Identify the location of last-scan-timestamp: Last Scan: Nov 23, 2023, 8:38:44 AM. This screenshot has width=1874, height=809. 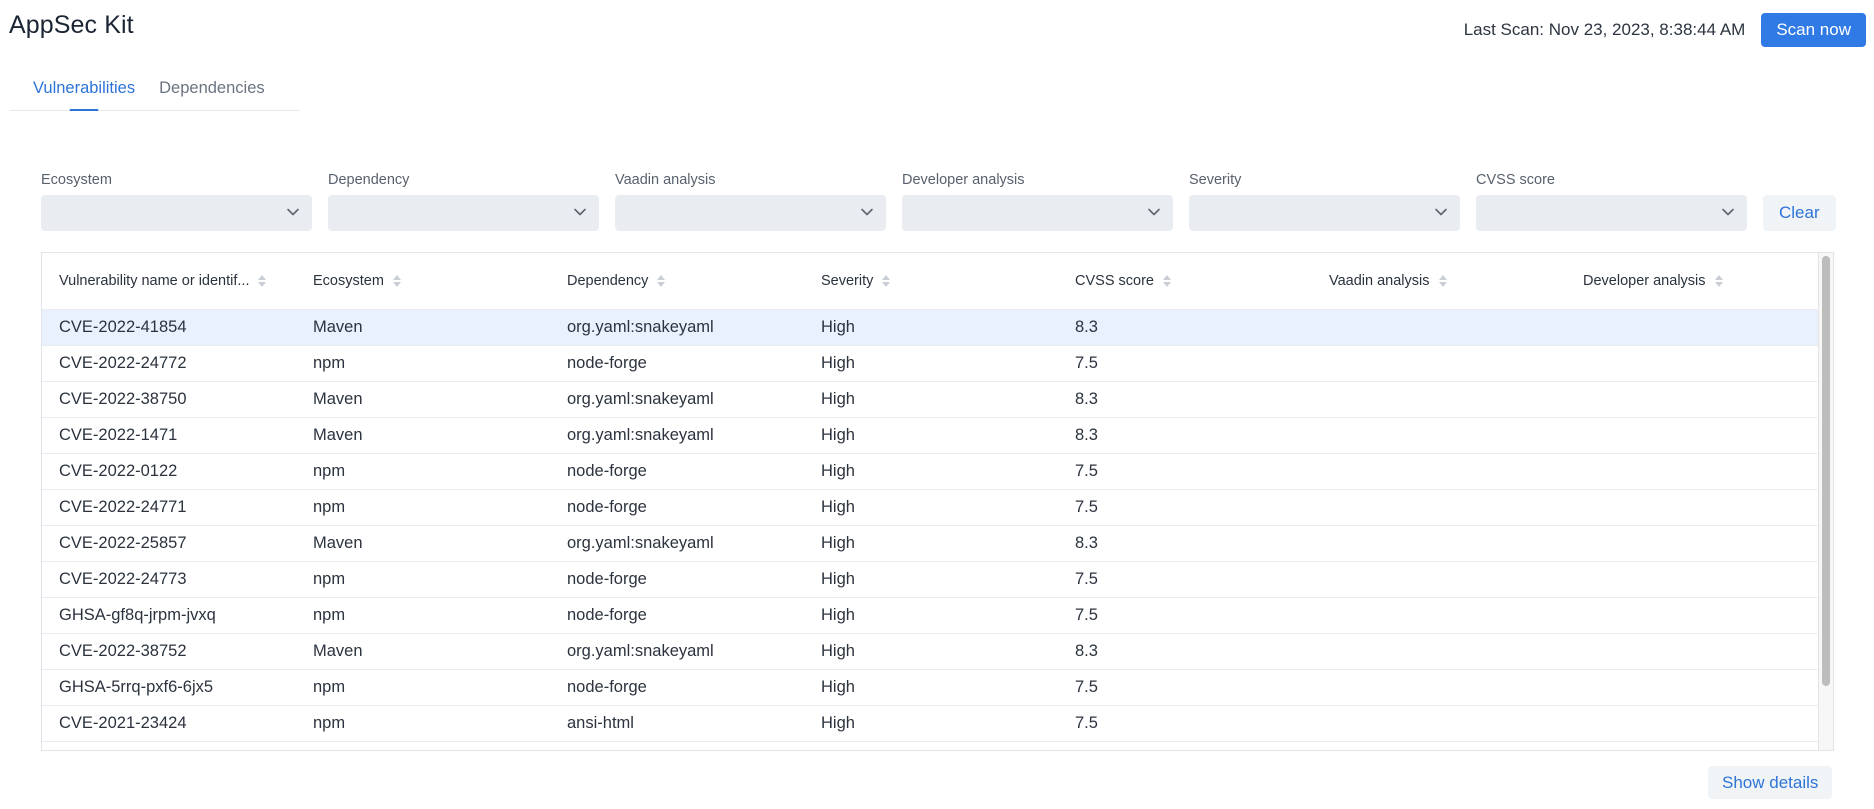
(1604, 29).